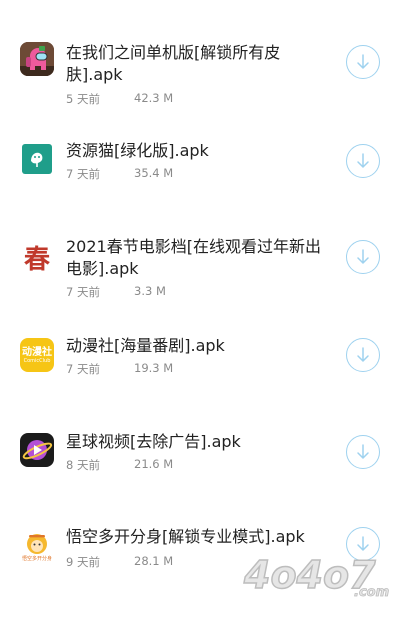  I want to click on file-size: 35.4 M, so click(154, 173).